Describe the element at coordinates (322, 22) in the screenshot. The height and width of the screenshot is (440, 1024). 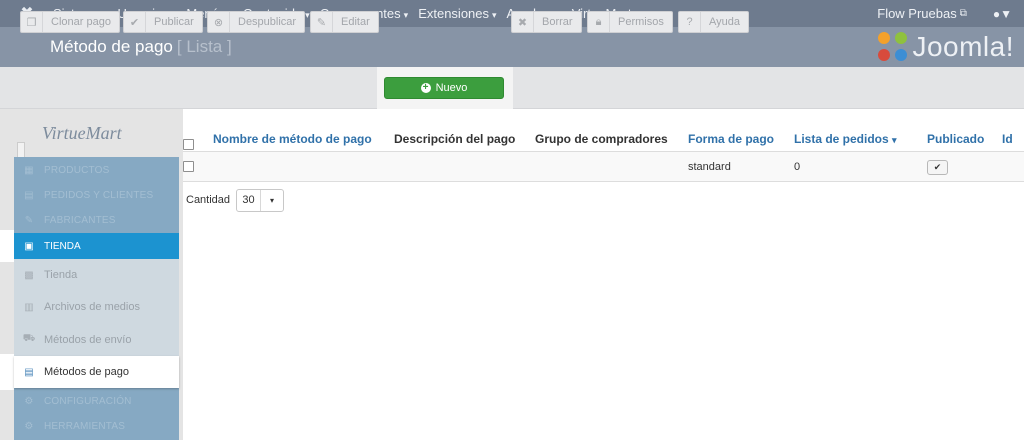
I see `edit-icon: ✎` at that location.